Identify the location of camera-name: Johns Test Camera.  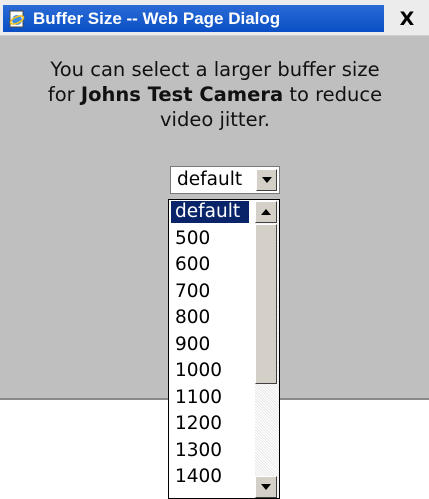
(182, 94).